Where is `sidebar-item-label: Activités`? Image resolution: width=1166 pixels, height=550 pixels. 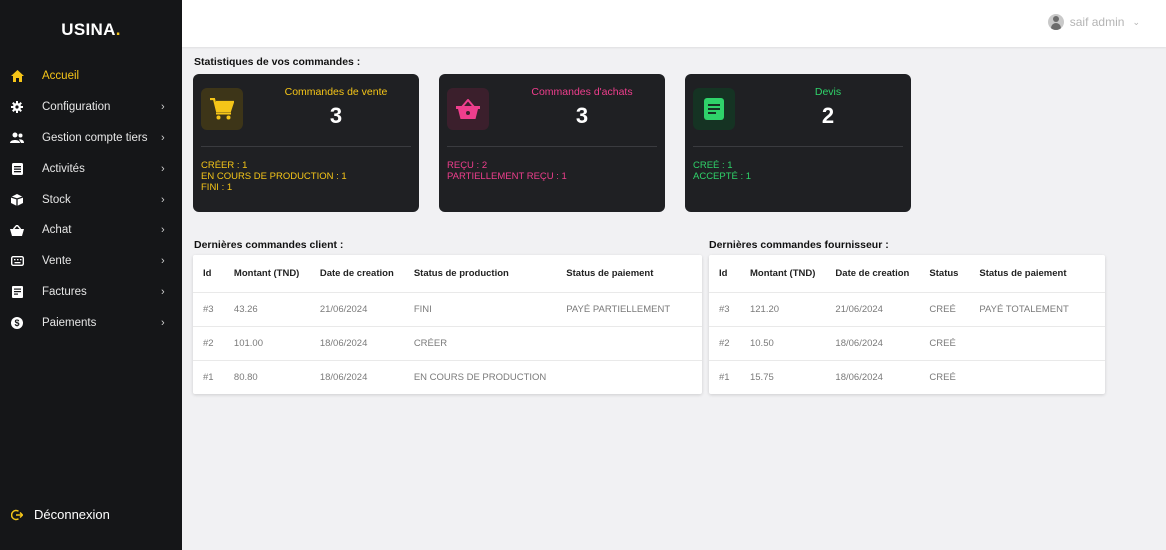 sidebar-item-label: Activités is located at coordinates (63, 168).